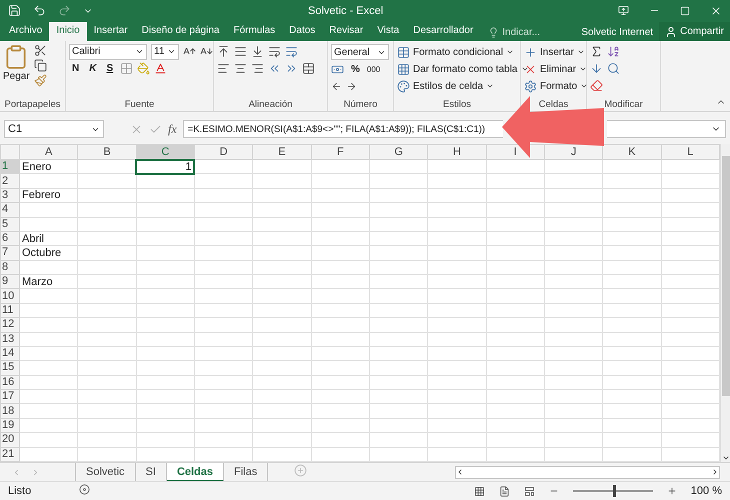 This screenshot has height=500, width=730. Describe the element at coordinates (84, 489) in the screenshot. I see `macro-record-icon` at that location.